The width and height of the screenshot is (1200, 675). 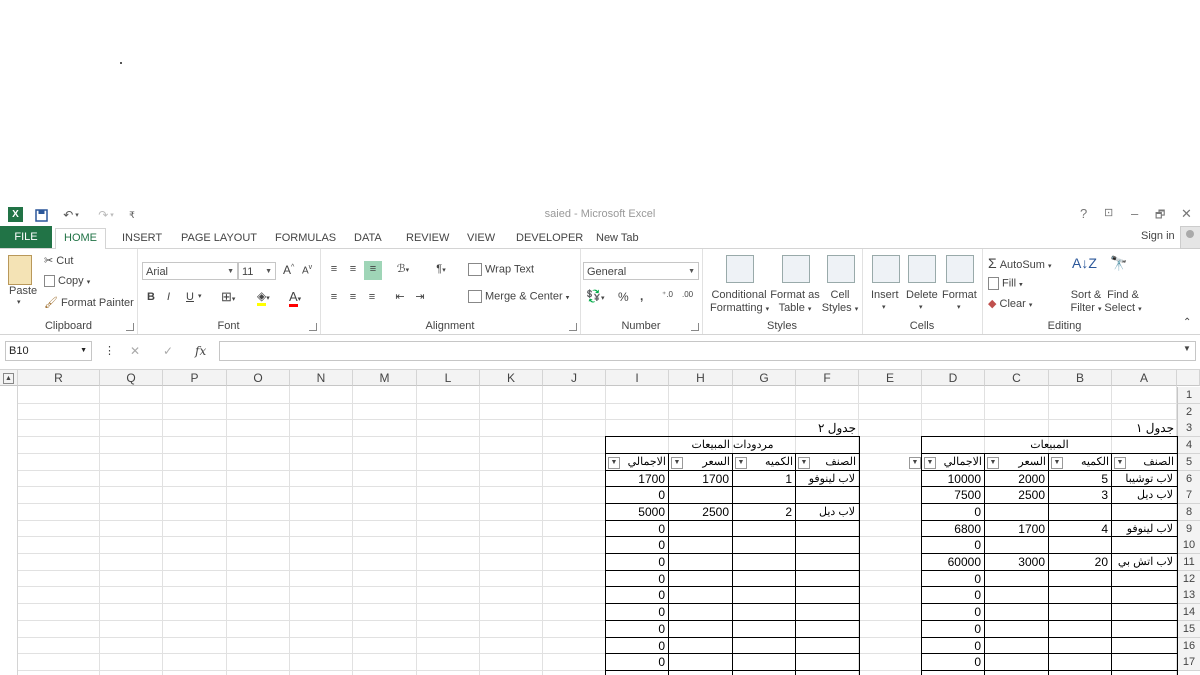 What do you see at coordinates (1086, 302) in the screenshot?
I see `sort-filter-button: Sort & Filter ▾` at bounding box center [1086, 302].